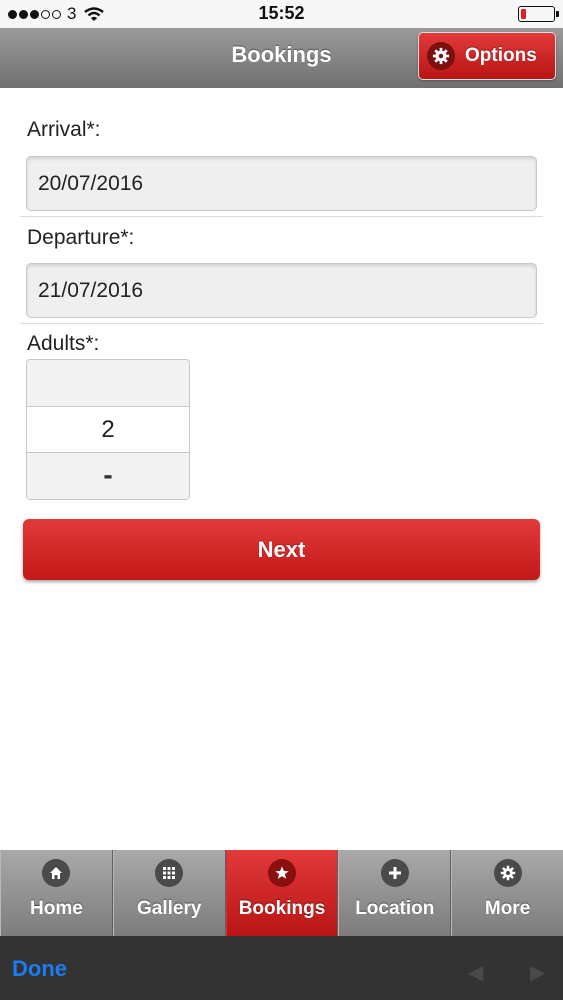  What do you see at coordinates (281, 58) in the screenshot?
I see `header-bar: Bookings Options` at bounding box center [281, 58].